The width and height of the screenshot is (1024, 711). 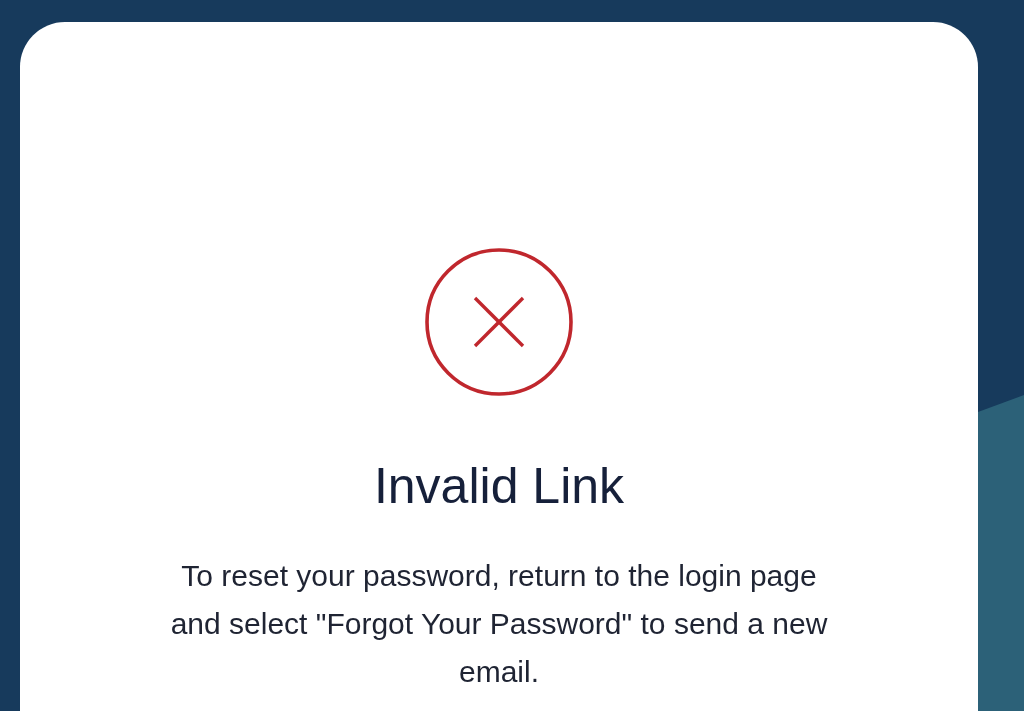 What do you see at coordinates (499, 486) in the screenshot?
I see `page-title: Invalid Link` at bounding box center [499, 486].